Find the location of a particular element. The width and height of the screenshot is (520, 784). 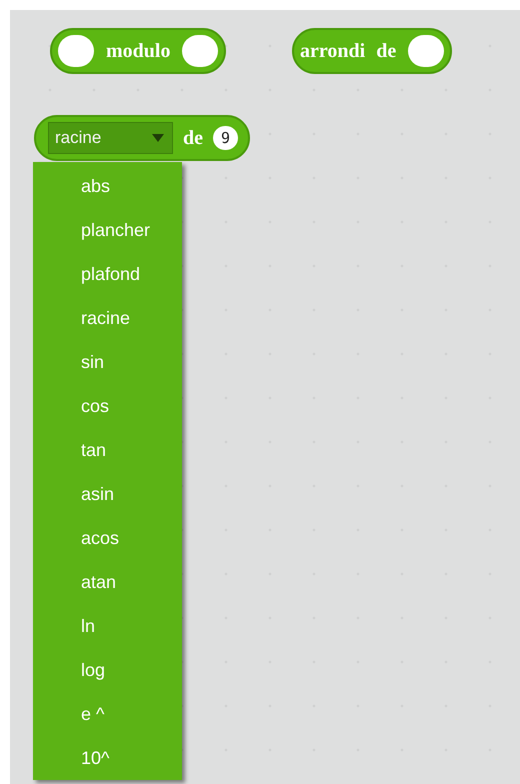

block-label: modulo is located at coordinates (138, 51).